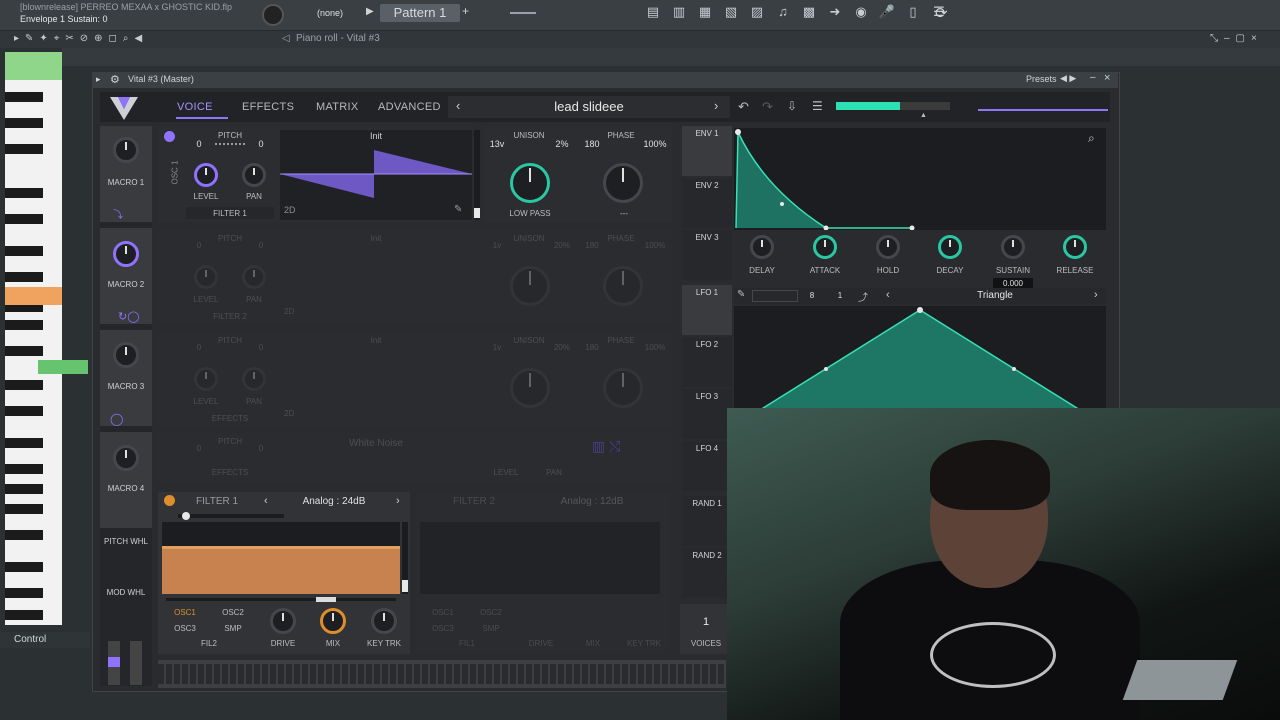 The image size is (1280, 720). What do you see at coordinates (562, 245) in the screenshot?
I see `osc-2-unison-detune: 20%` at bounding box center [562, 245].